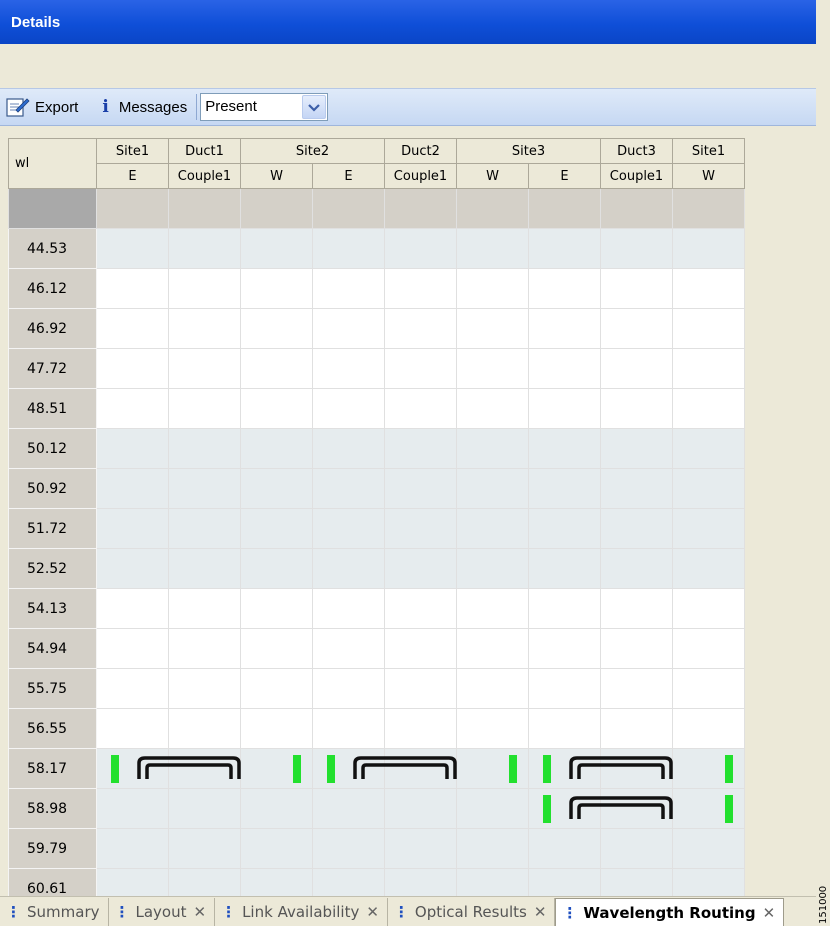  I want to click on wavelength-label: 50.12, so click(52, 448).